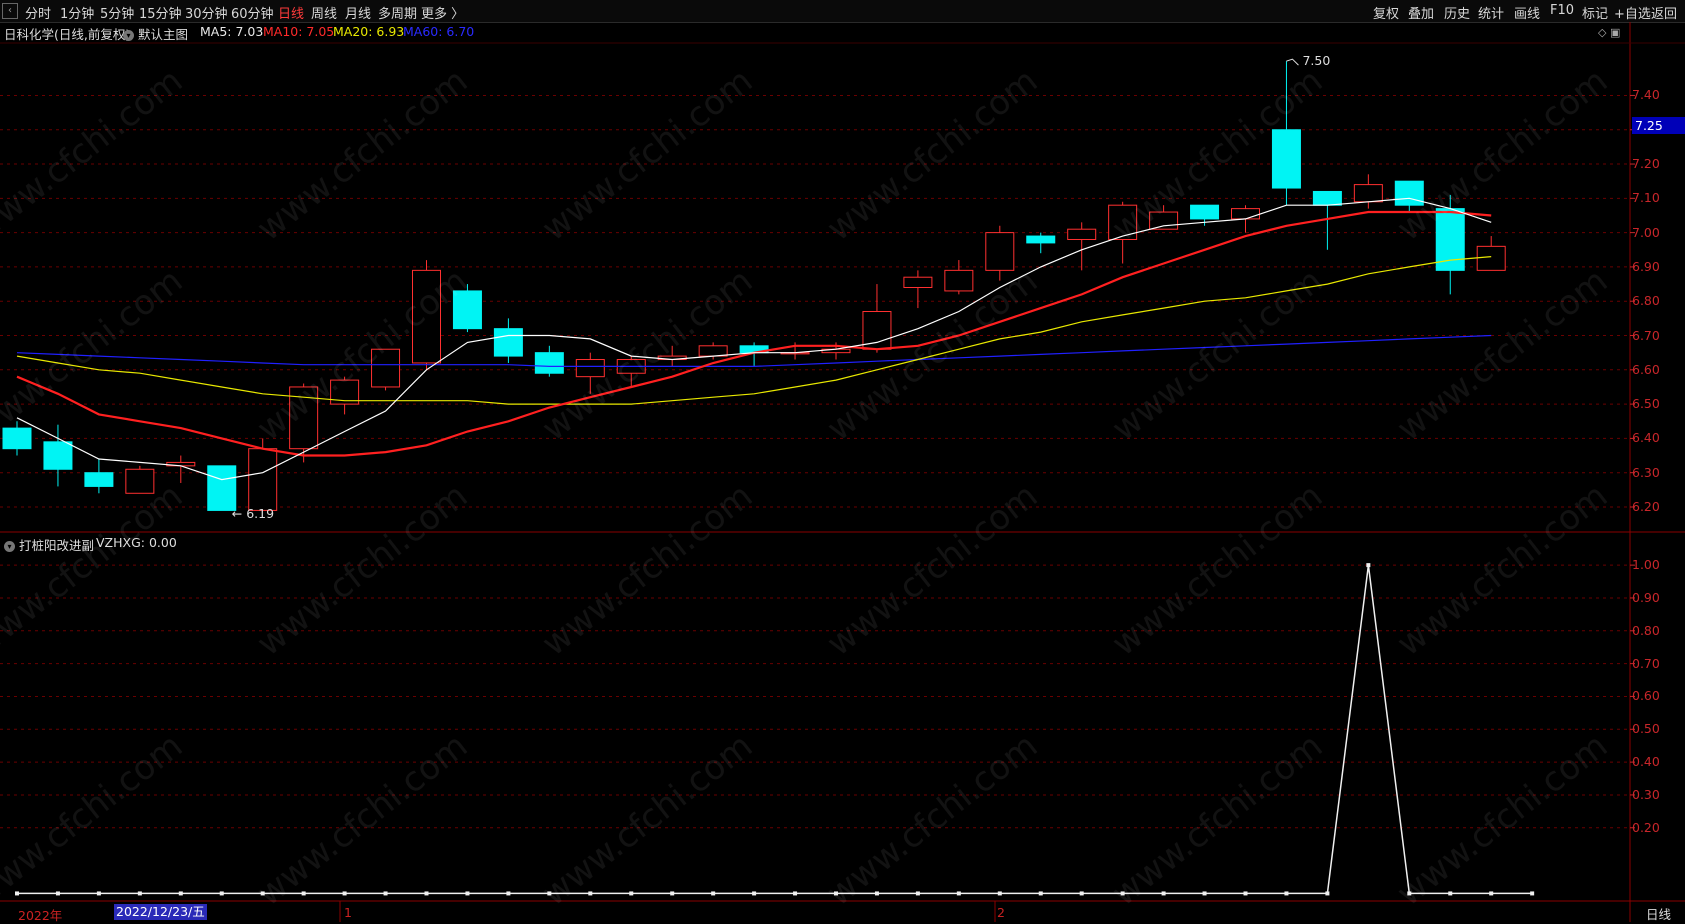 Image resolution: width=1685 pixels, height=924 pixels. What do you see at coordinates (1646, 762) in the screenshot?
I see `indicator-tick-label-2: 0.40` at bounding box center [1646, 762].